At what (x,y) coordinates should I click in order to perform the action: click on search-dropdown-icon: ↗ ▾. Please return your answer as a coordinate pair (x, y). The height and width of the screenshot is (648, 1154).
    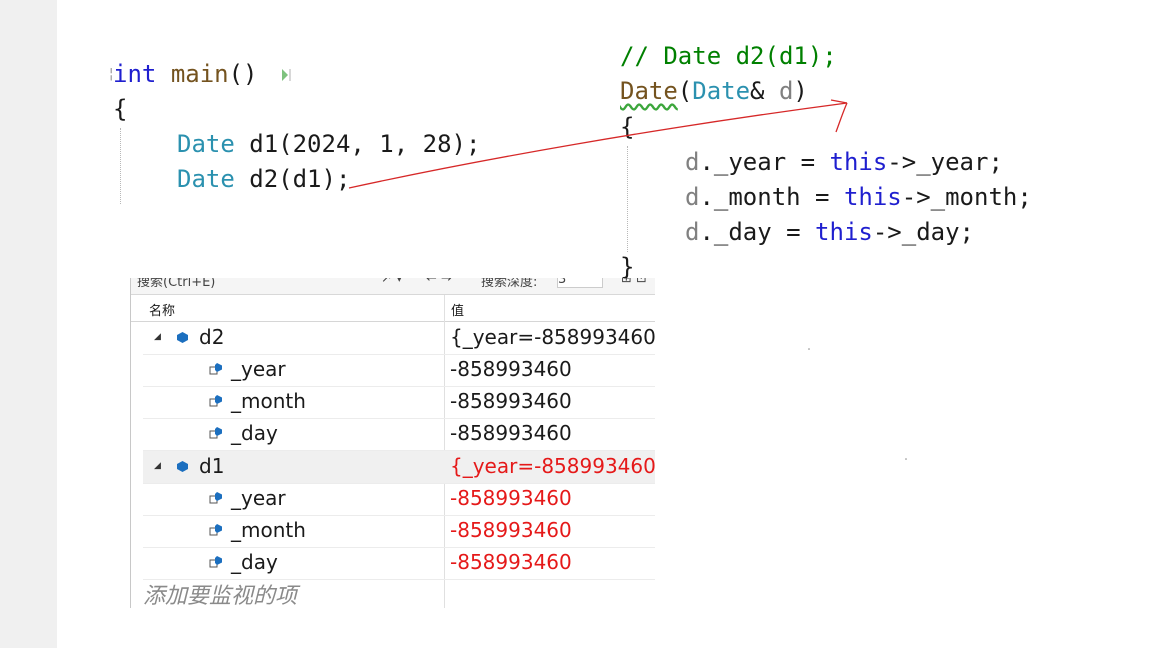
    Looking at the image, I should click on (392, 282).